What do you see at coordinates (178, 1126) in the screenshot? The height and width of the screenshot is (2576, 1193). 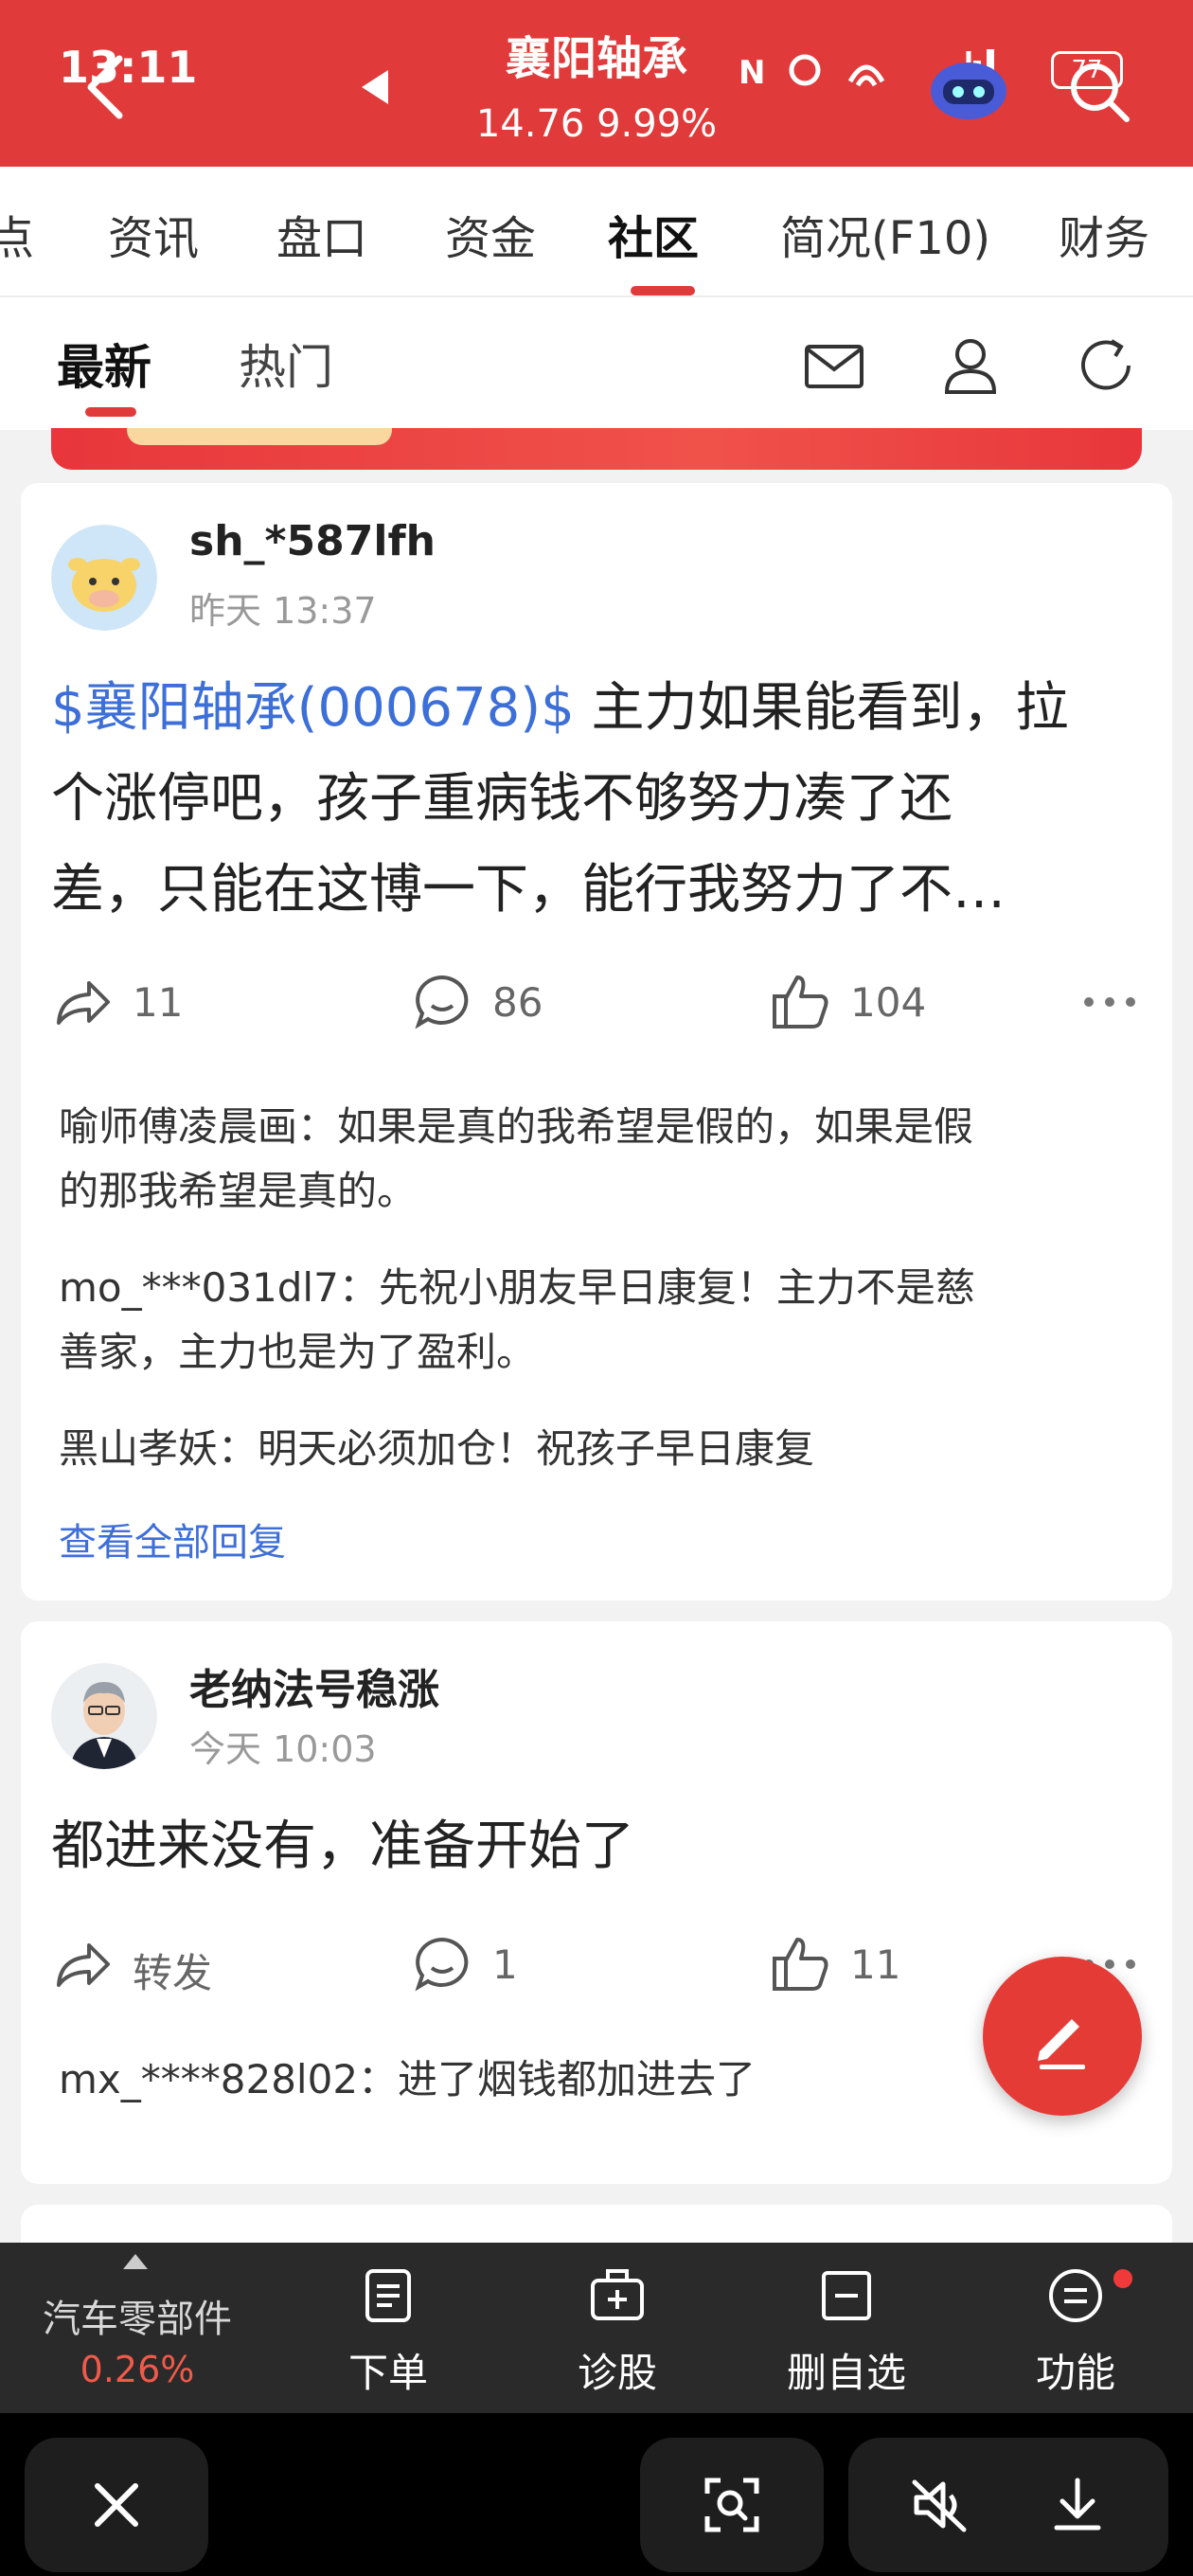 I see `reply-user: 喻师傅凌晨画` at bounding box center [178, 1126].